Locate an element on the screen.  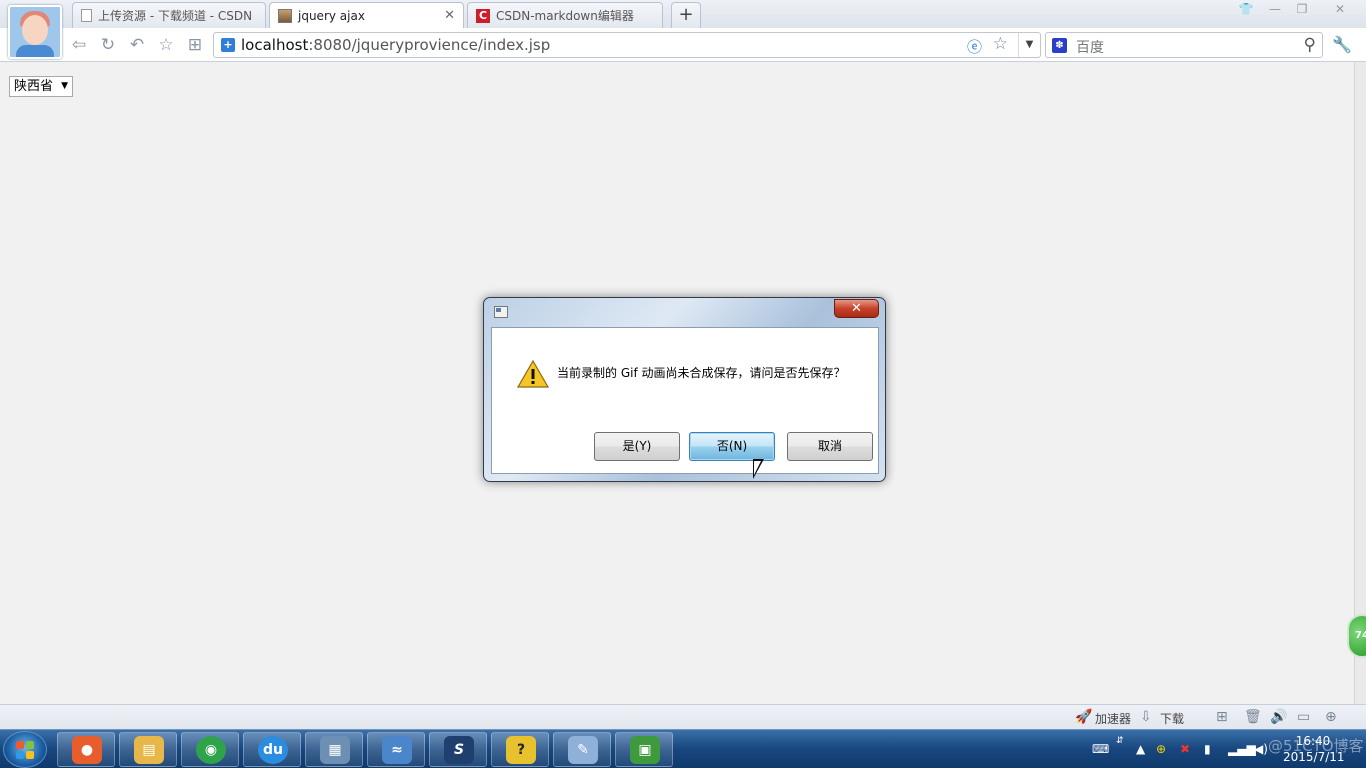
ie-compat-icon: ⓔ is located at coordinates (974, 46).